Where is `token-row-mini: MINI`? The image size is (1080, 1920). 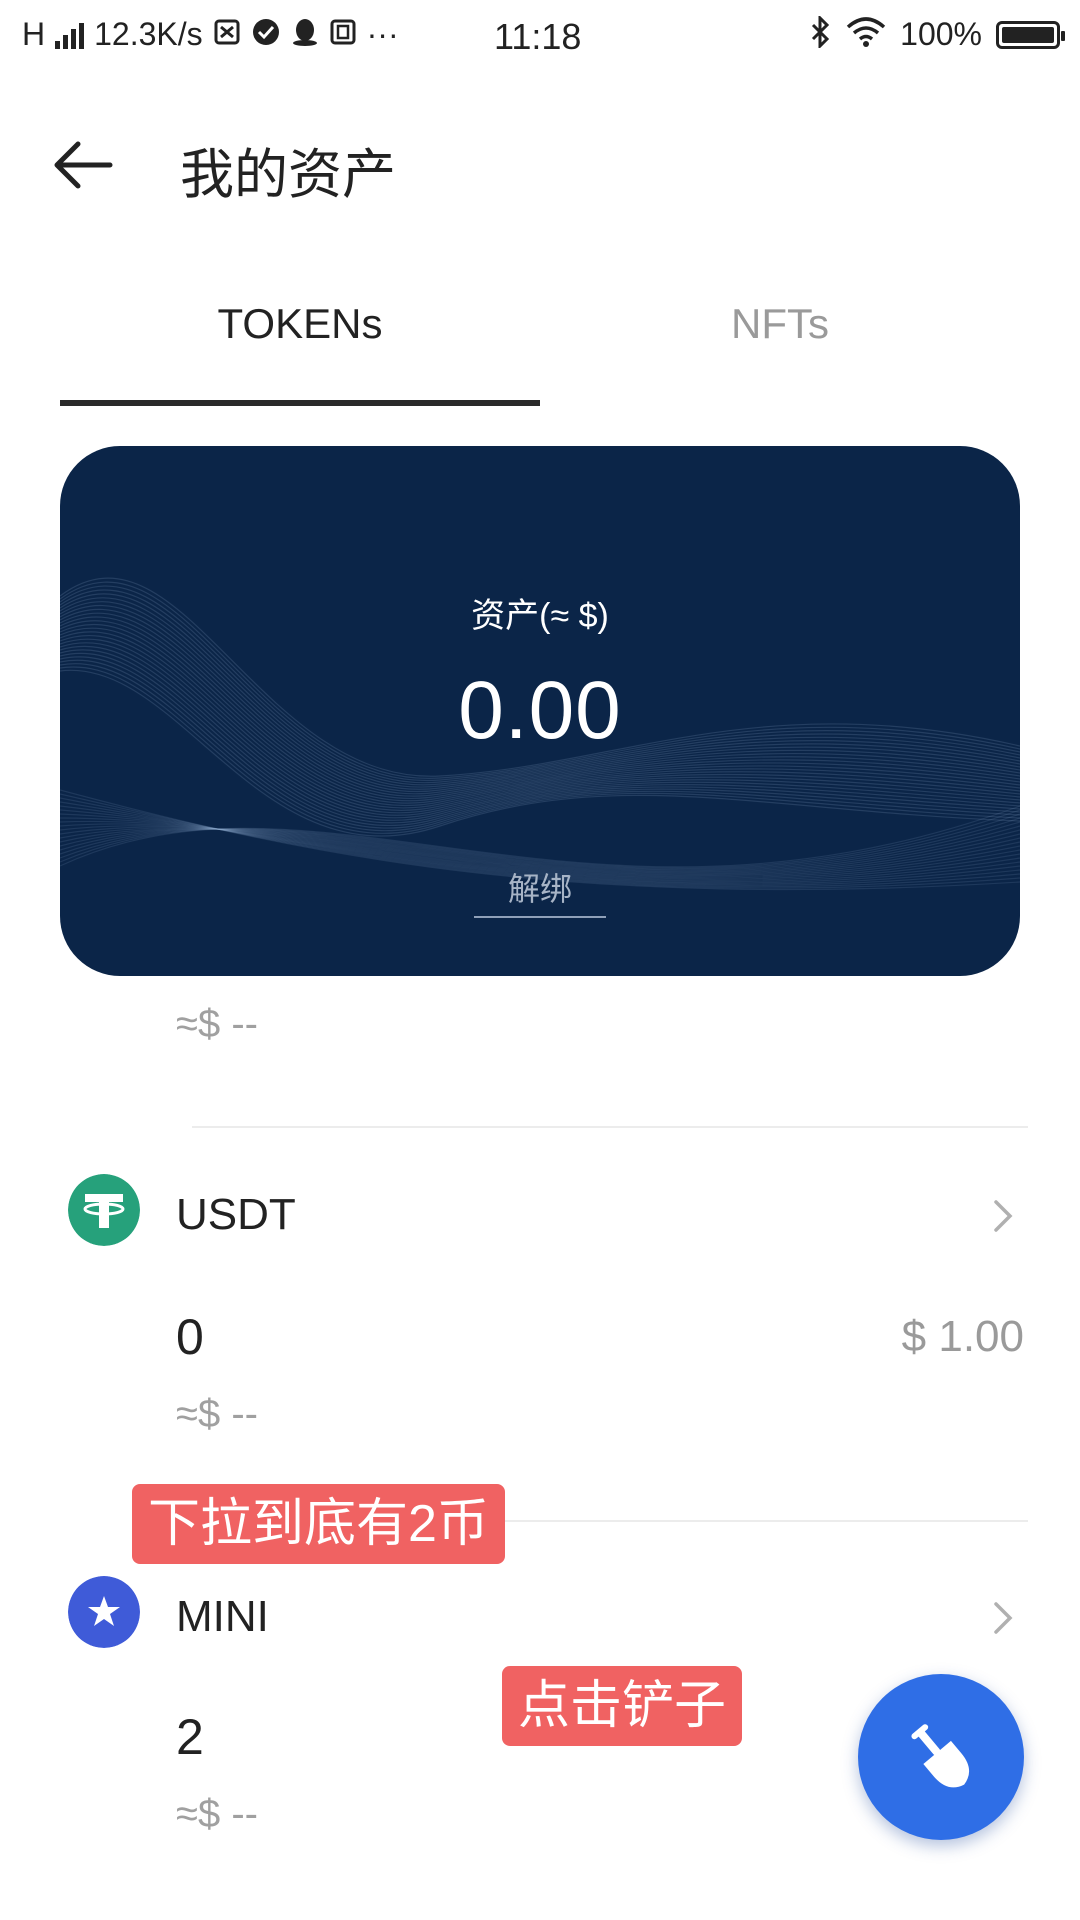
token-row-mini: MINI is located at coordinates (540, 1615).